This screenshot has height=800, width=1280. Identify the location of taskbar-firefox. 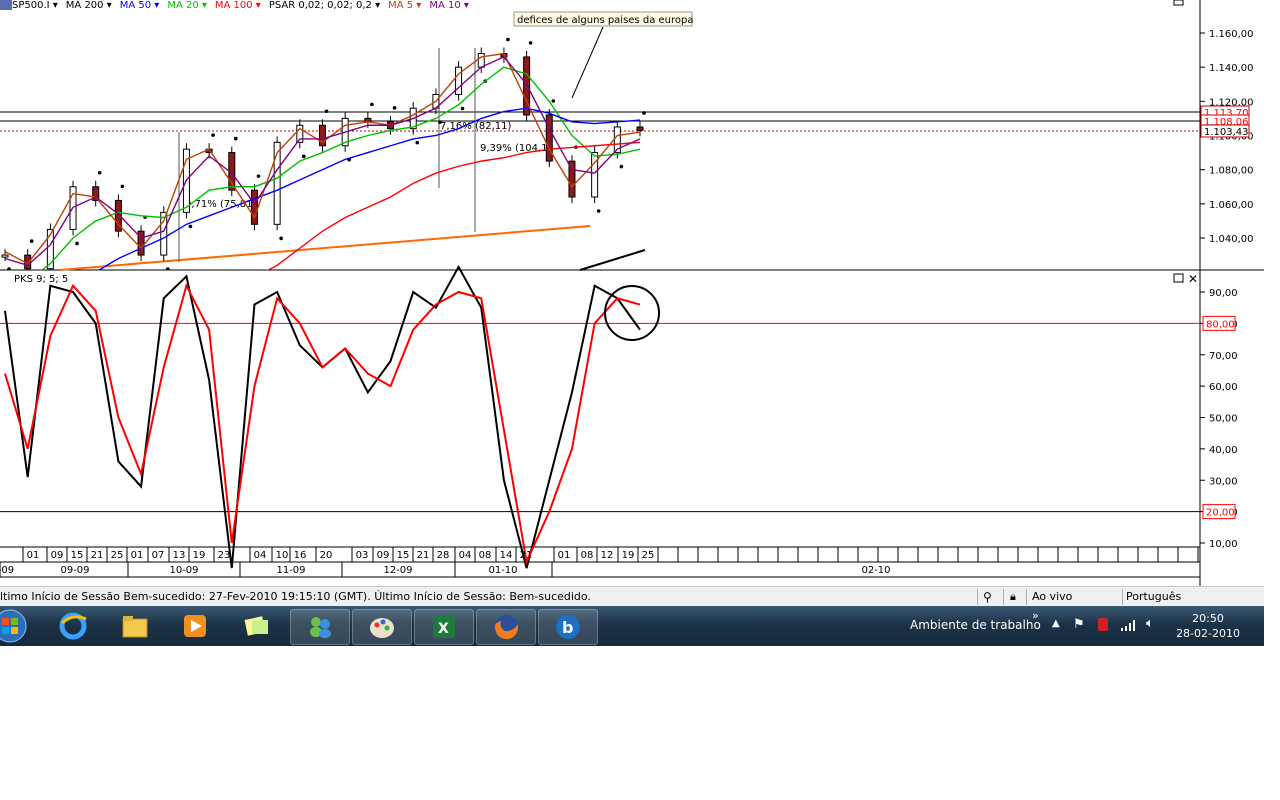
(506, 627).